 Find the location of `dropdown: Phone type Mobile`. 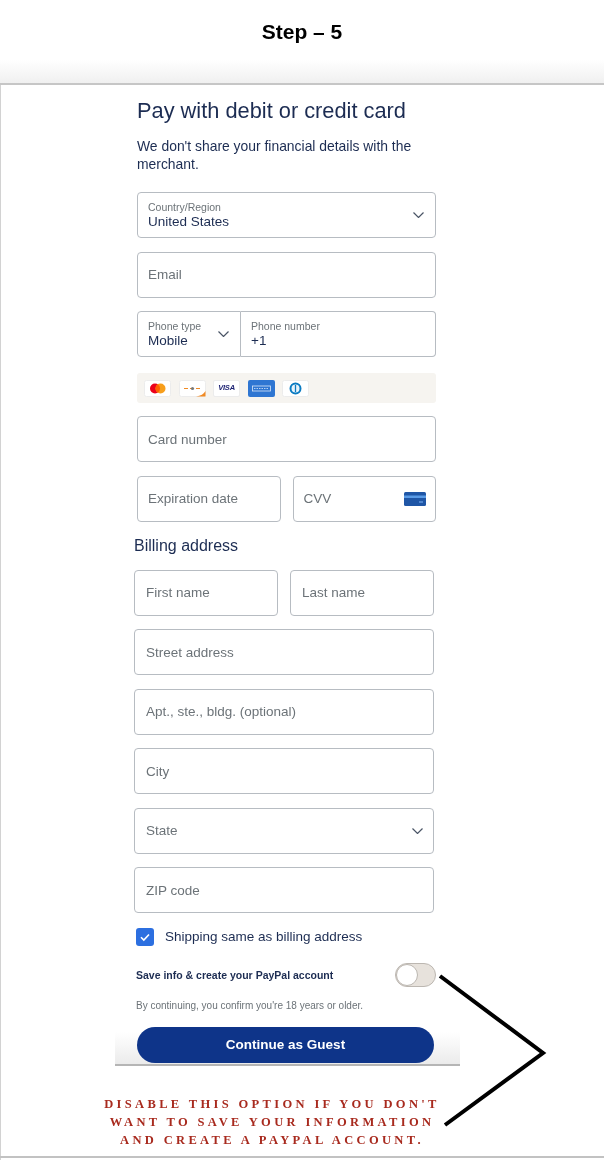

dropdown: Phone type Mobile is located at coordinates (189, 334).